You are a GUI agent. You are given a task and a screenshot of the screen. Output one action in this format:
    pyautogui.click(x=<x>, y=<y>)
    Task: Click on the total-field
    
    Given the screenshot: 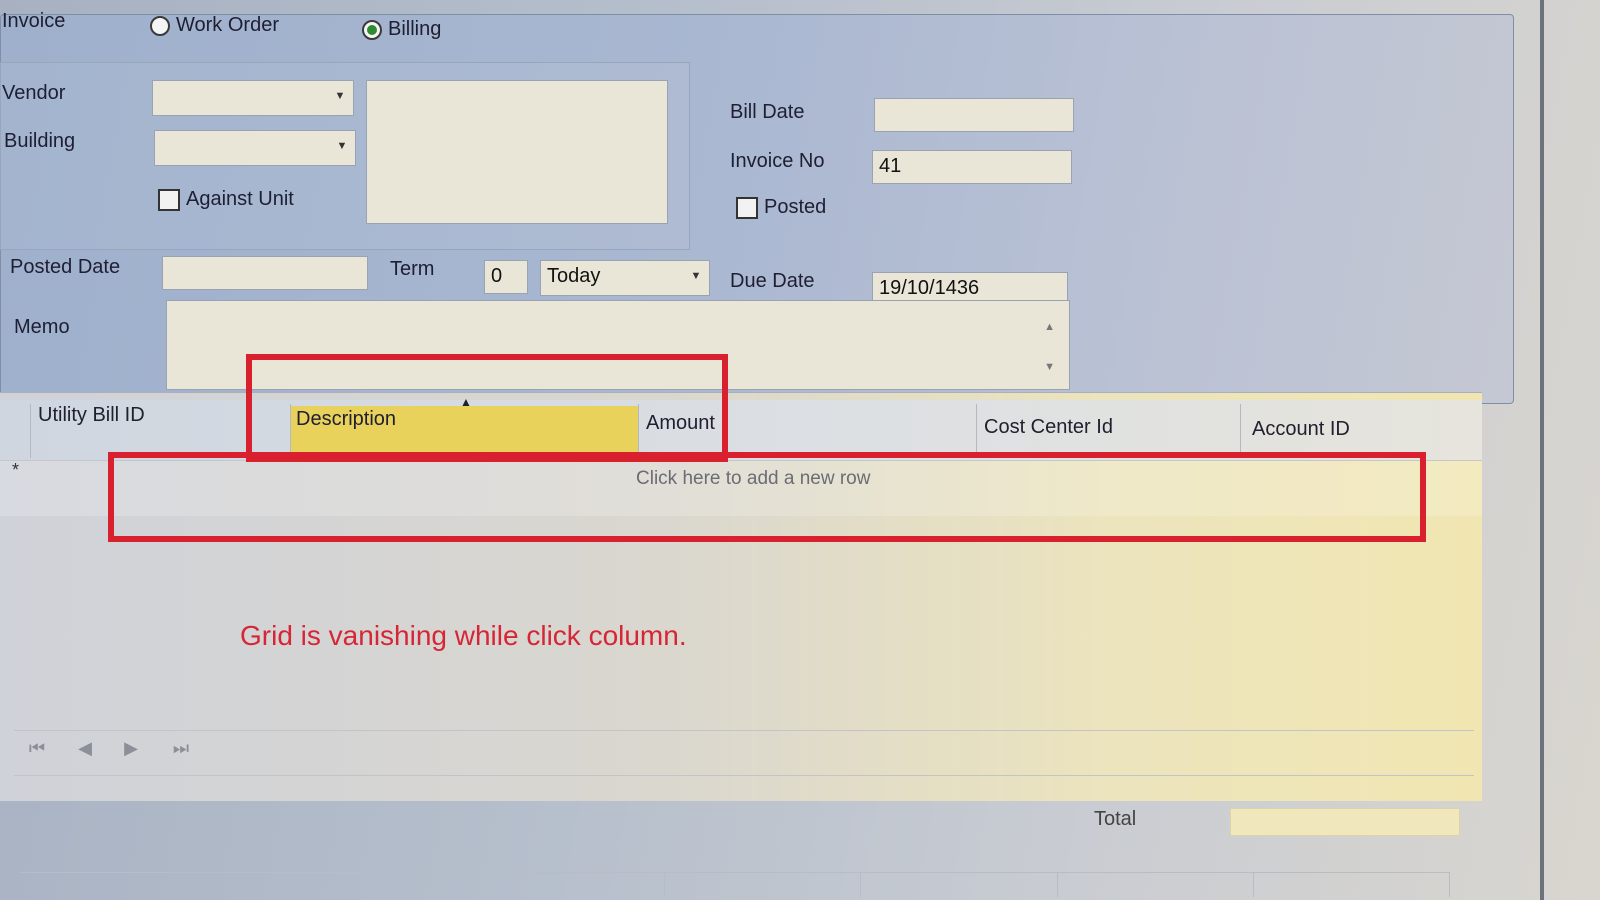 What is the action you would take?
    pyautogui.click(x=1345, y=822)
    